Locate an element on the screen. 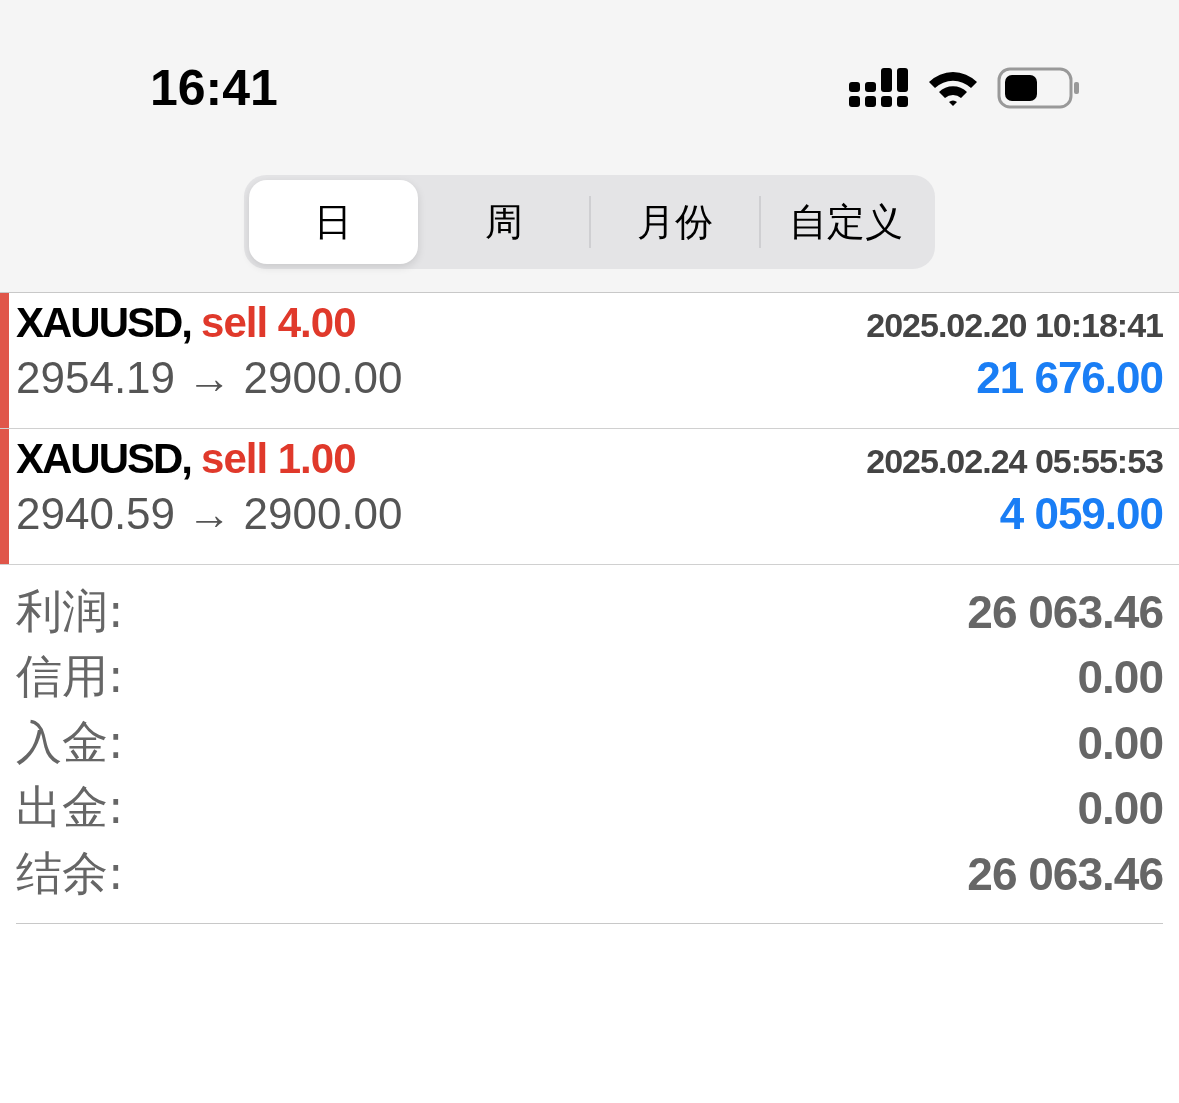 This screenshot has width=1179, height=1103. trade-prices: 2940.59 → 2900.00 is located at coordinates (209, 514).